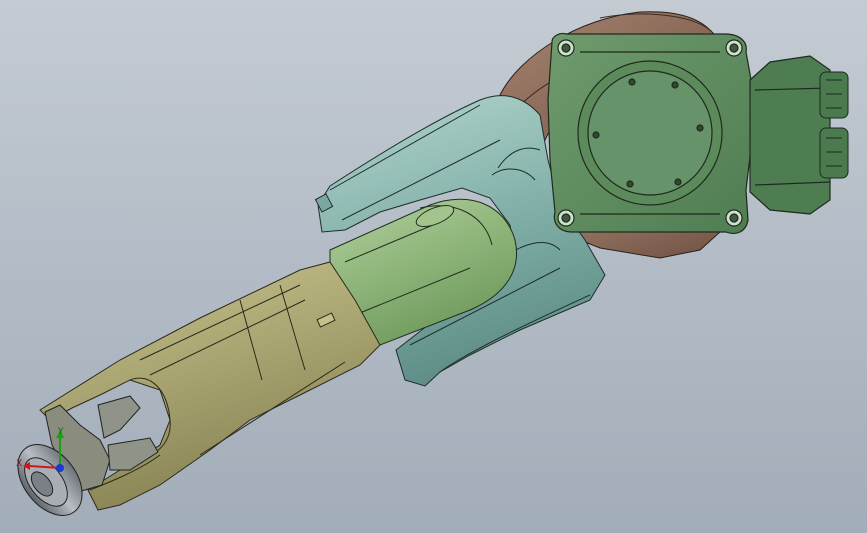  Describe the element at coordinates (45, 467) in the screenshot. I see `triad-x-axis` at that location.